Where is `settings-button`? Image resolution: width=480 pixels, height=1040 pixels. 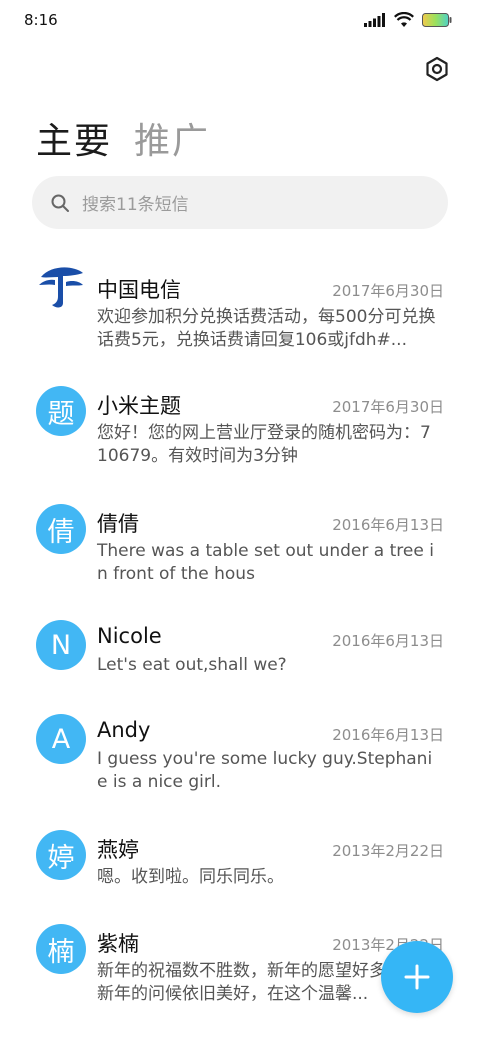 settings-button is located at coordinates (437, 69).